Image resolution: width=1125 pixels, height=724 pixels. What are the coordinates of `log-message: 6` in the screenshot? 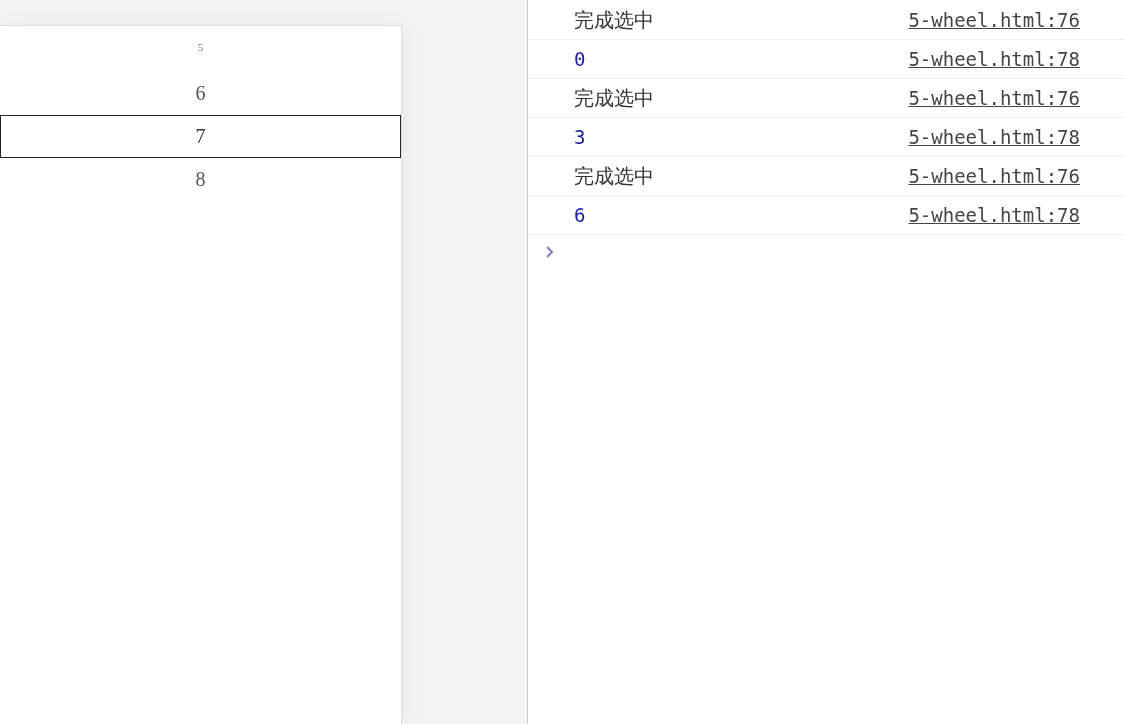 It's located at (580, 215).